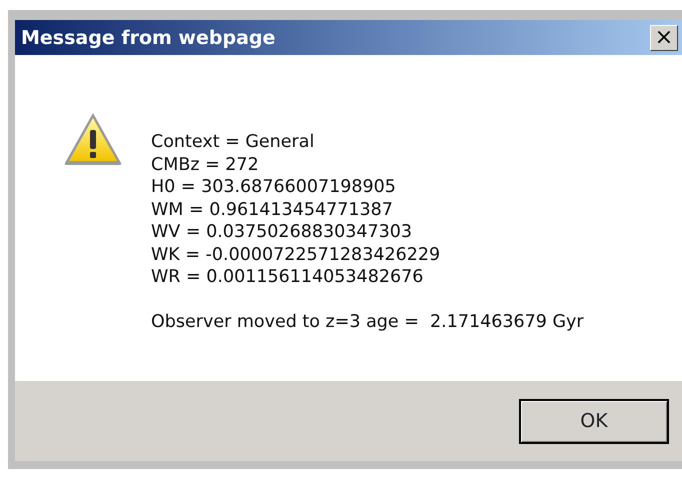 This screenshot has height=492, width=682. I want to click on message-line: H0 = 303.68766007198905, so click(274, 187).